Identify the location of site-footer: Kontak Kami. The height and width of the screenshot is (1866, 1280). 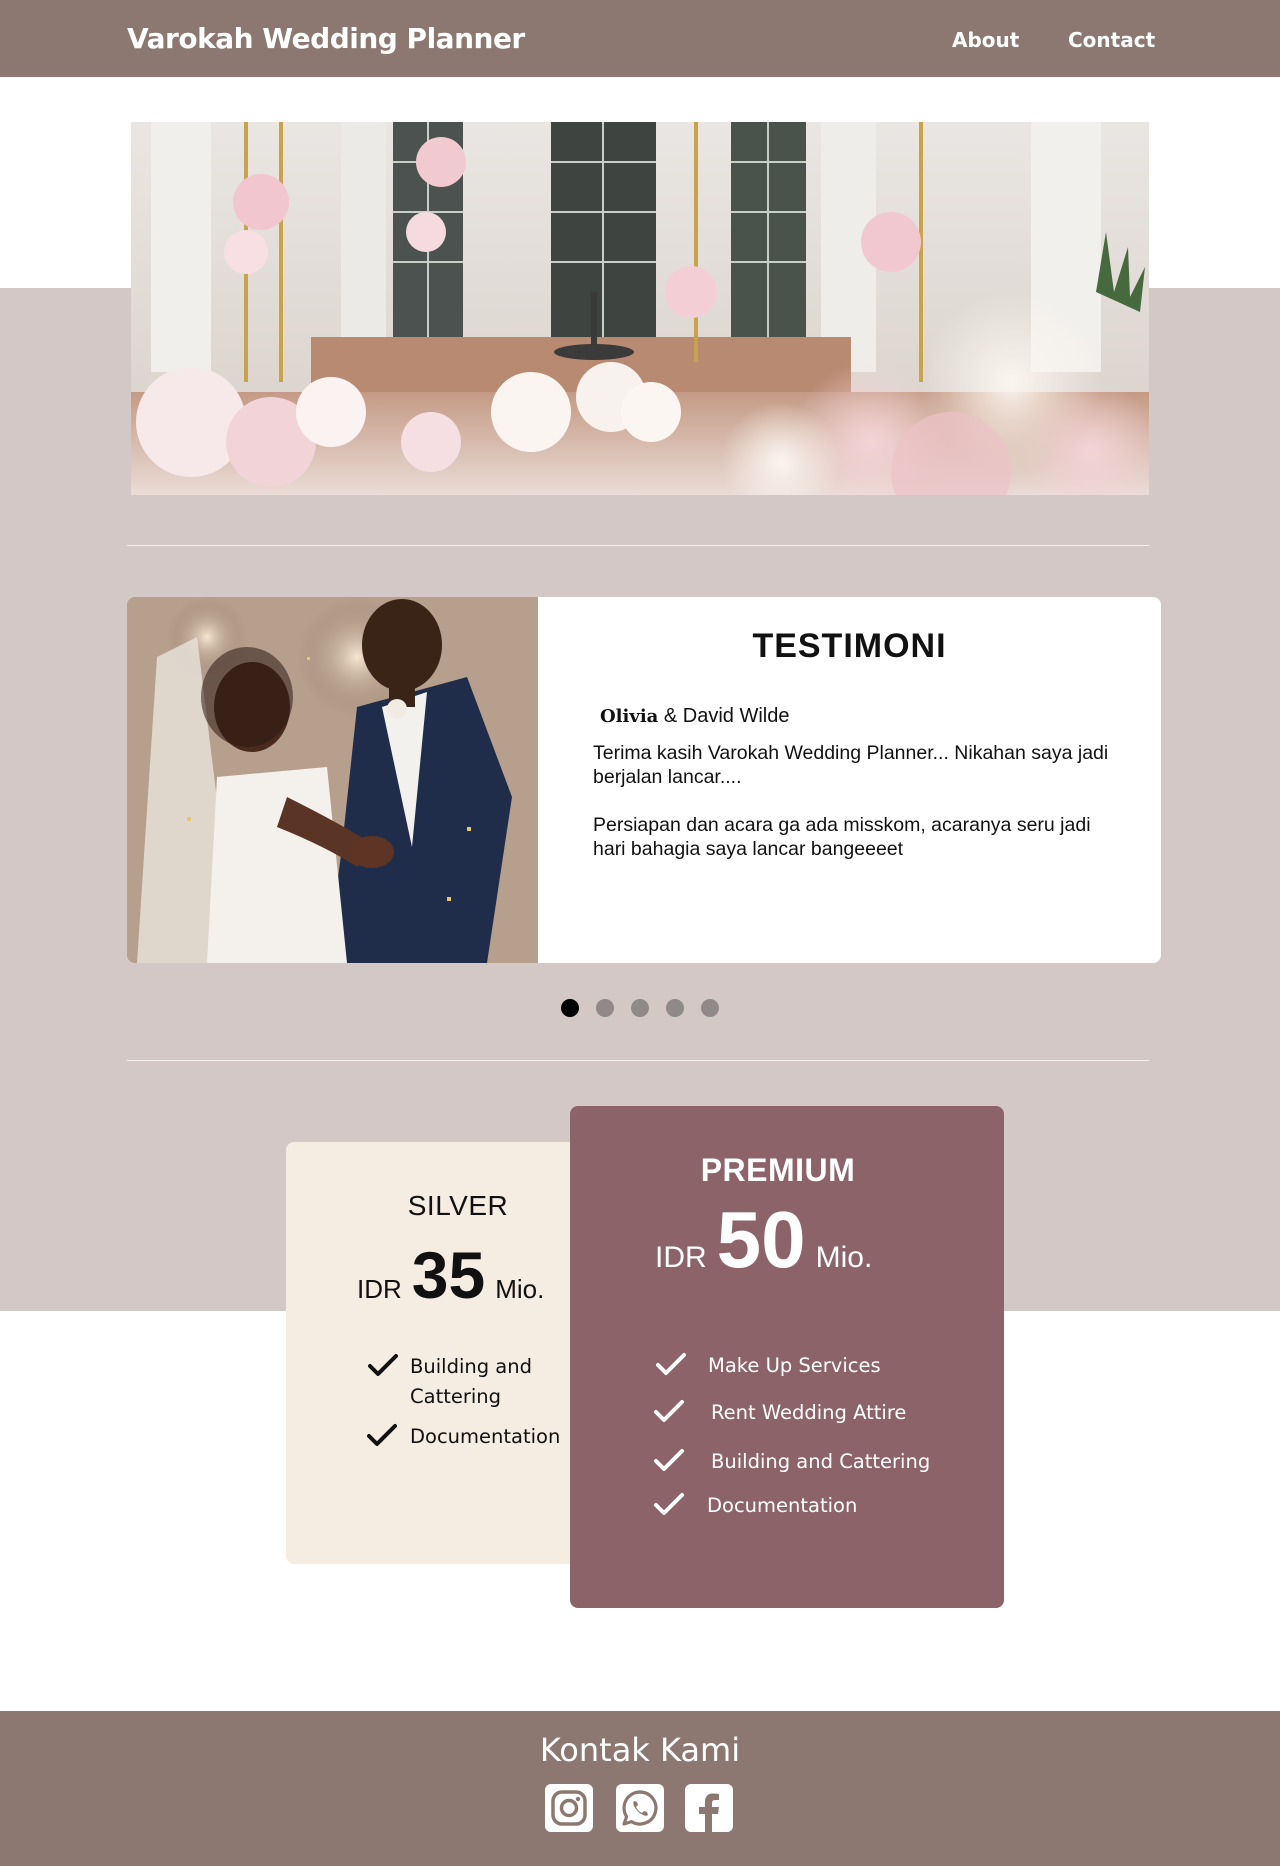
(640, 1788).